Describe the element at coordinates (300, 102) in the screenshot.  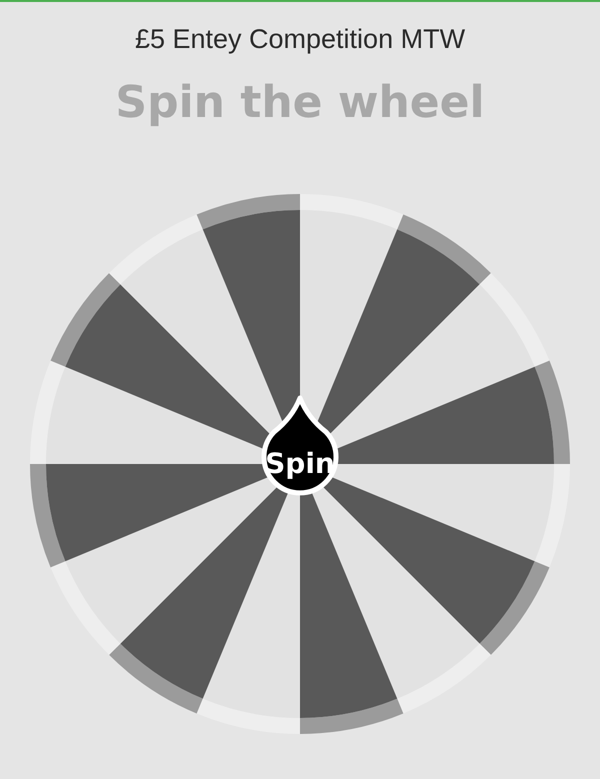
I see `wheel-heading: Spin the wheel` at that location.